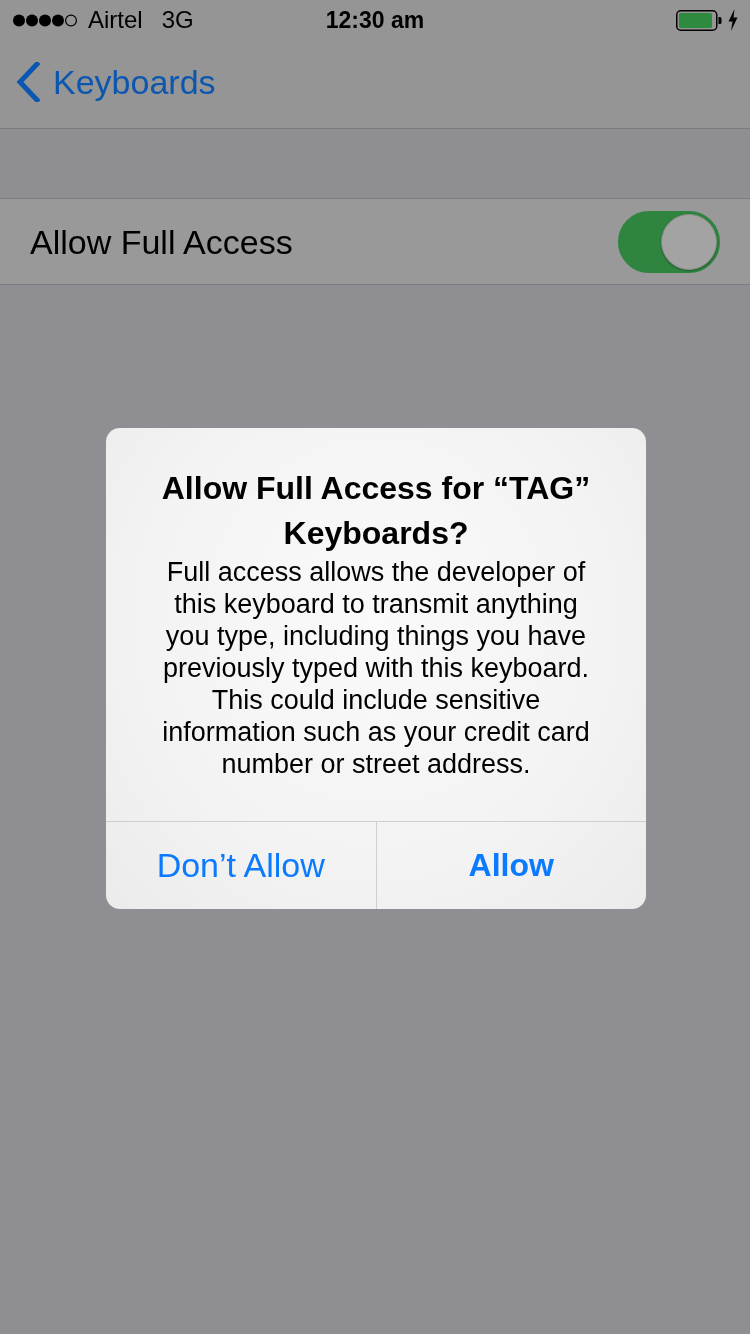  What do you see at coordinates (375, 20) in the screenshot?
I see `status-time: 12:30 am` at bounding box center [375, 20].